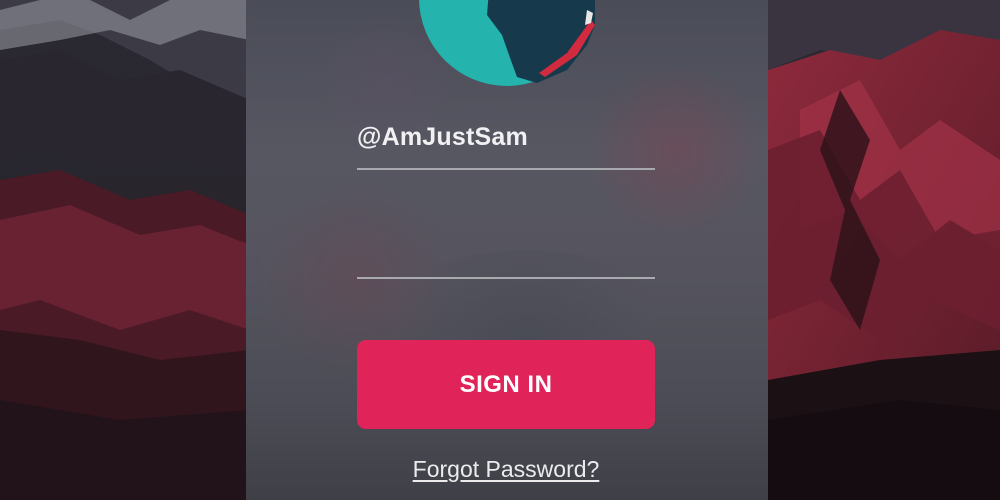 This screenshot has width=1000, height=500. Describe the element at coordinates (506, 469) in the screenshot. I see `forgot-password-link: Forgot Password?` at that location.